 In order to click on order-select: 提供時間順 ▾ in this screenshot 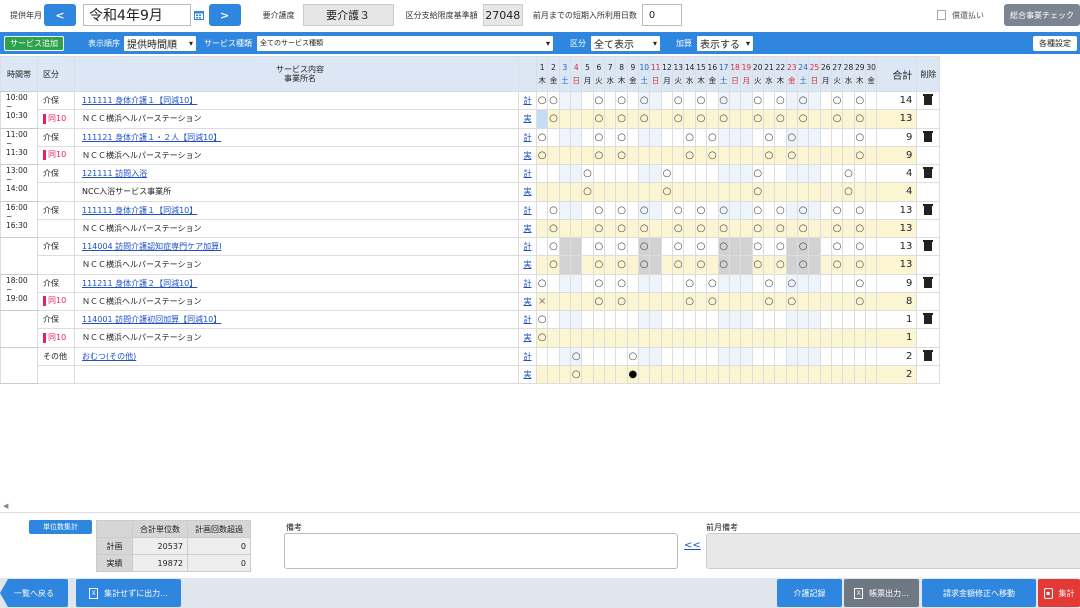, I will do `click(160, 43)`.